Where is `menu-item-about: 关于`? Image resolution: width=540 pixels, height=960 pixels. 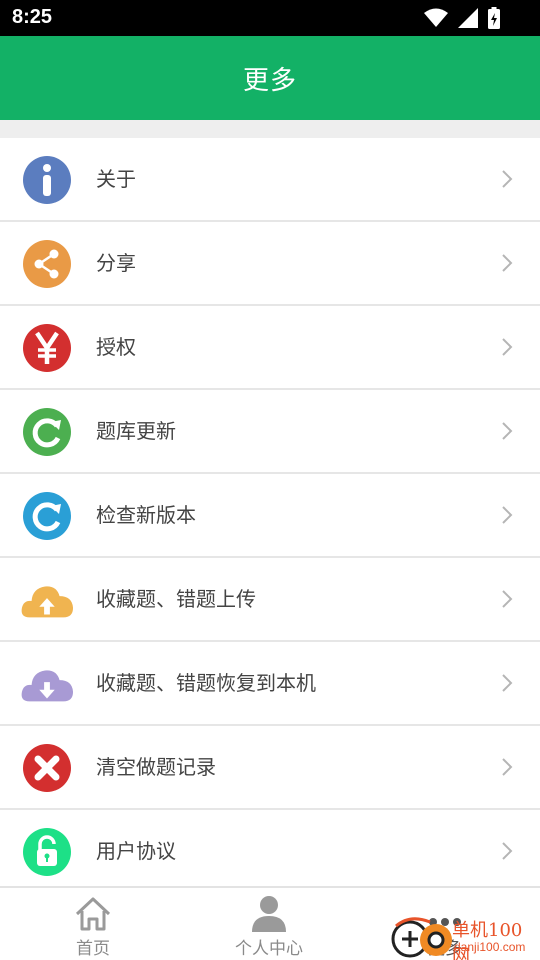
menu-item-about: 关于 is located at coordinates (270, 180).